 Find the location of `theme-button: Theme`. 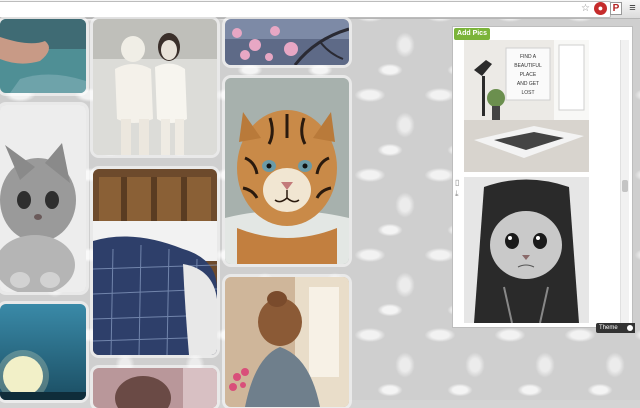

theme-button: Theme is located at coordinates (615, 328).